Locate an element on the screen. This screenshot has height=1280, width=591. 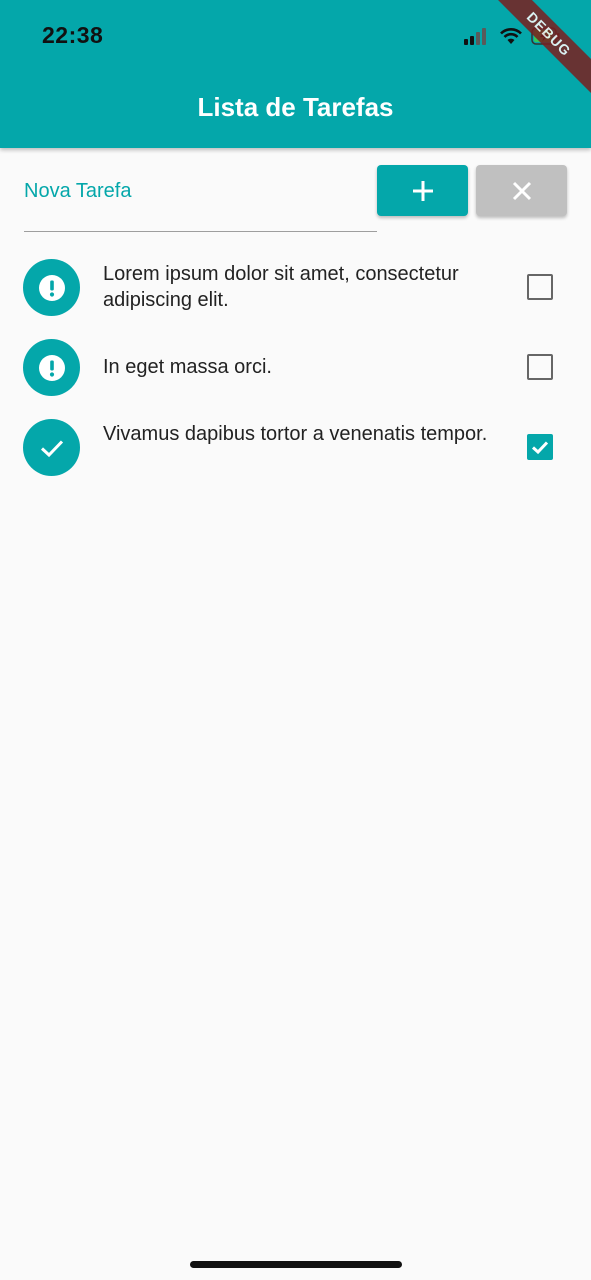
add-task-button is located at coordinates (422, 190).